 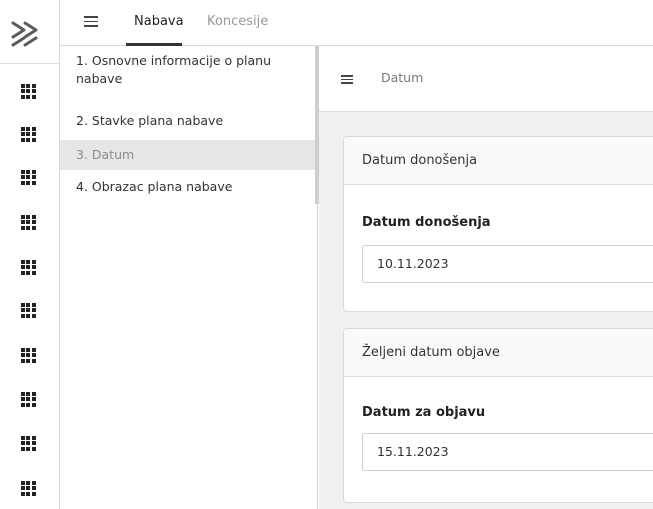 I want to click on rail-divider, so click(x=30, y=63).